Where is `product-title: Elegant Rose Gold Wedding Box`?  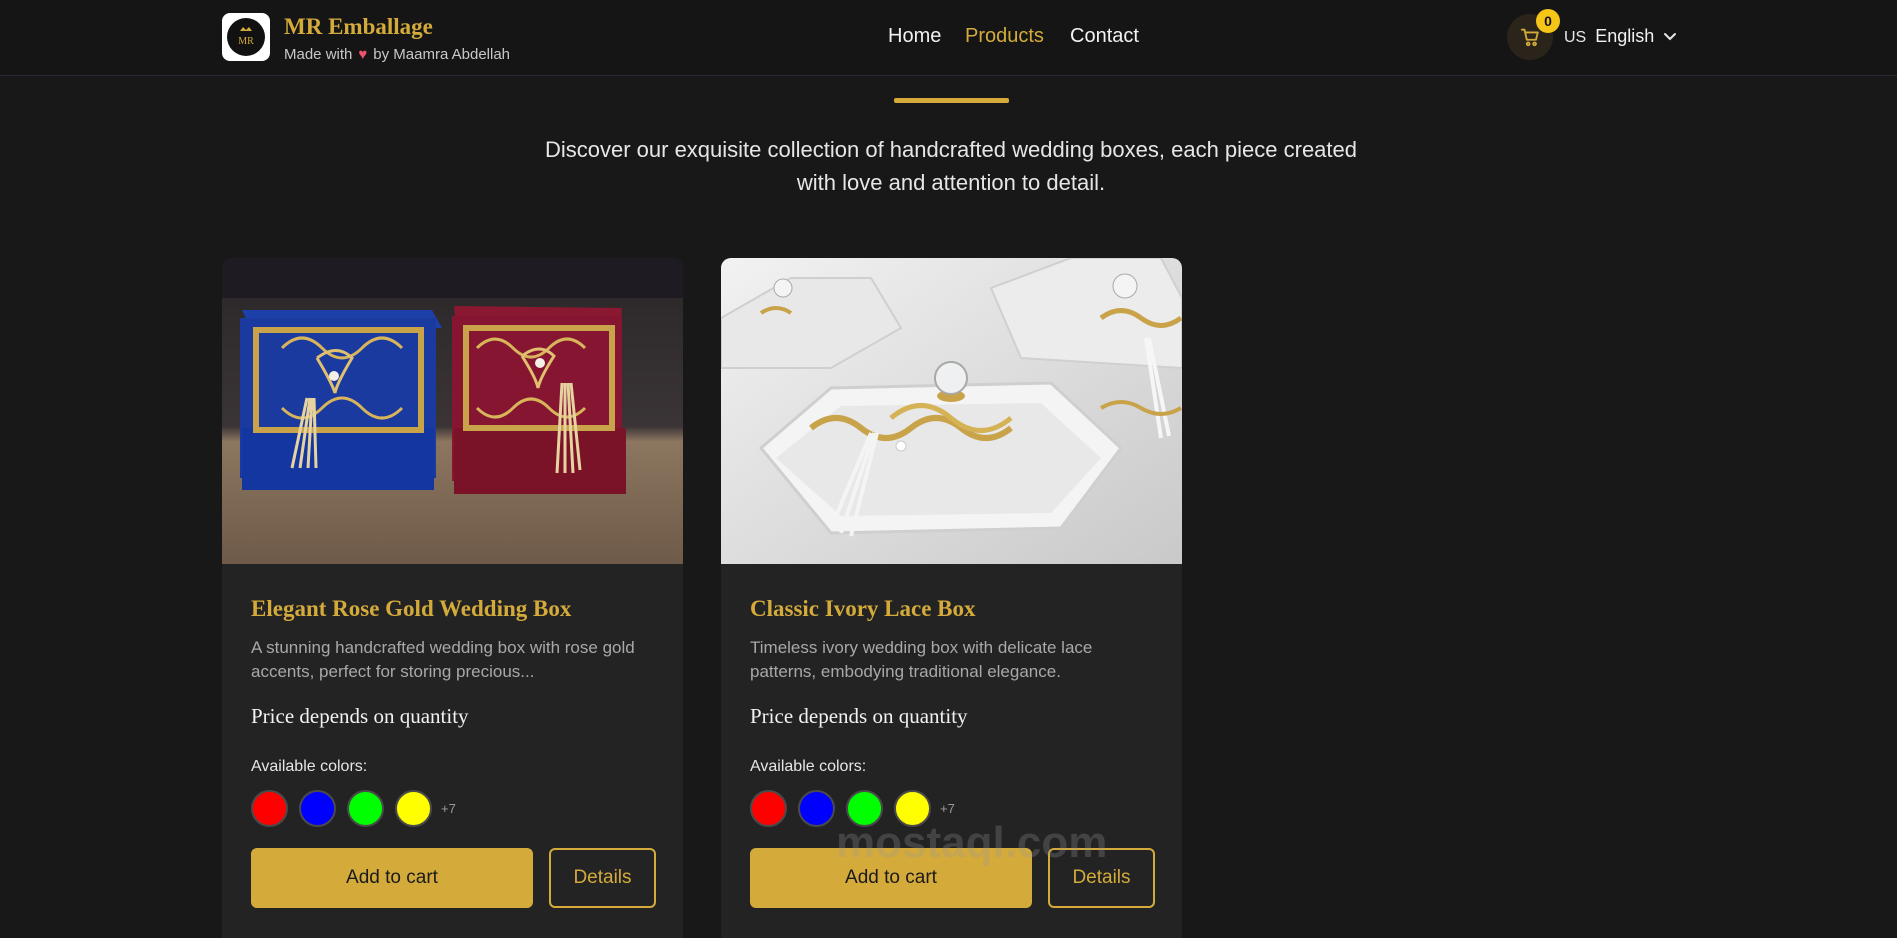
product-title: Elegant Rose Gold Wedding Box is located at coordinates (411, 609).